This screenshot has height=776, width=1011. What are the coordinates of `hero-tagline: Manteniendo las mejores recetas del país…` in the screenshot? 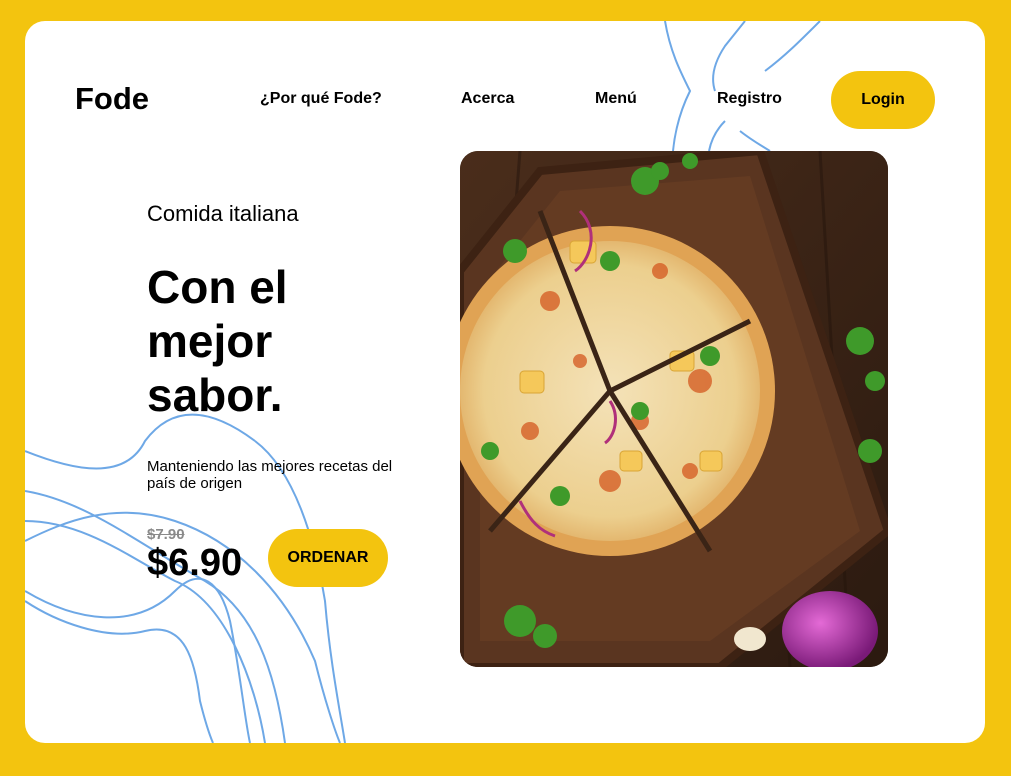 It's located at (270, 475).